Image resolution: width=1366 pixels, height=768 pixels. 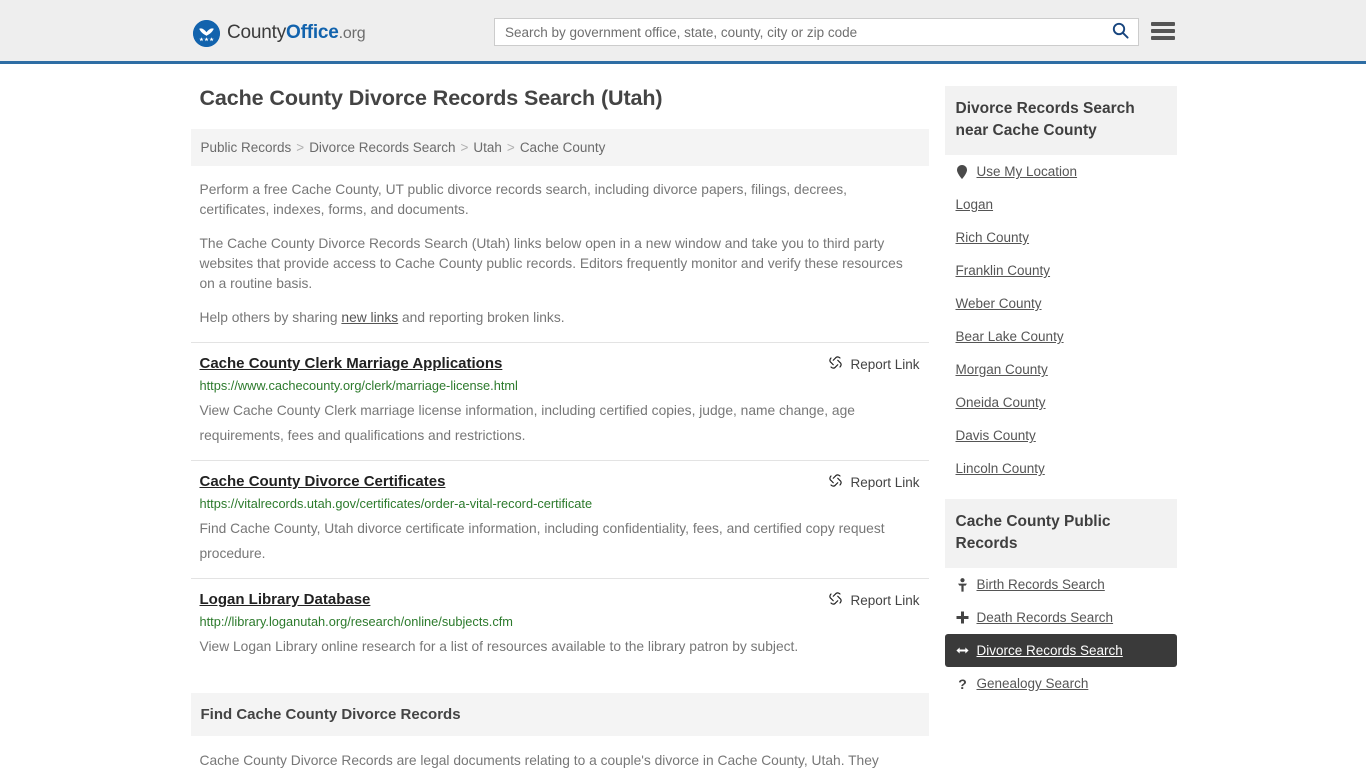 I want to click on search-button, so click(x=1120, y=32).